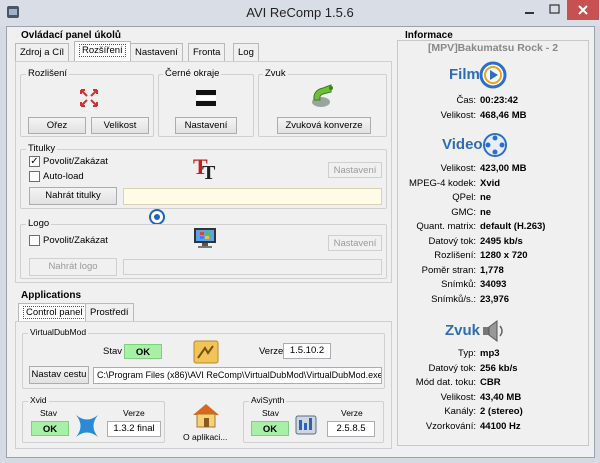 This screenshot has height=463, width=600. Describe the element at coordinates (501, 397) in the screenshot. I see `info-value: 43,40 MB` at that location.